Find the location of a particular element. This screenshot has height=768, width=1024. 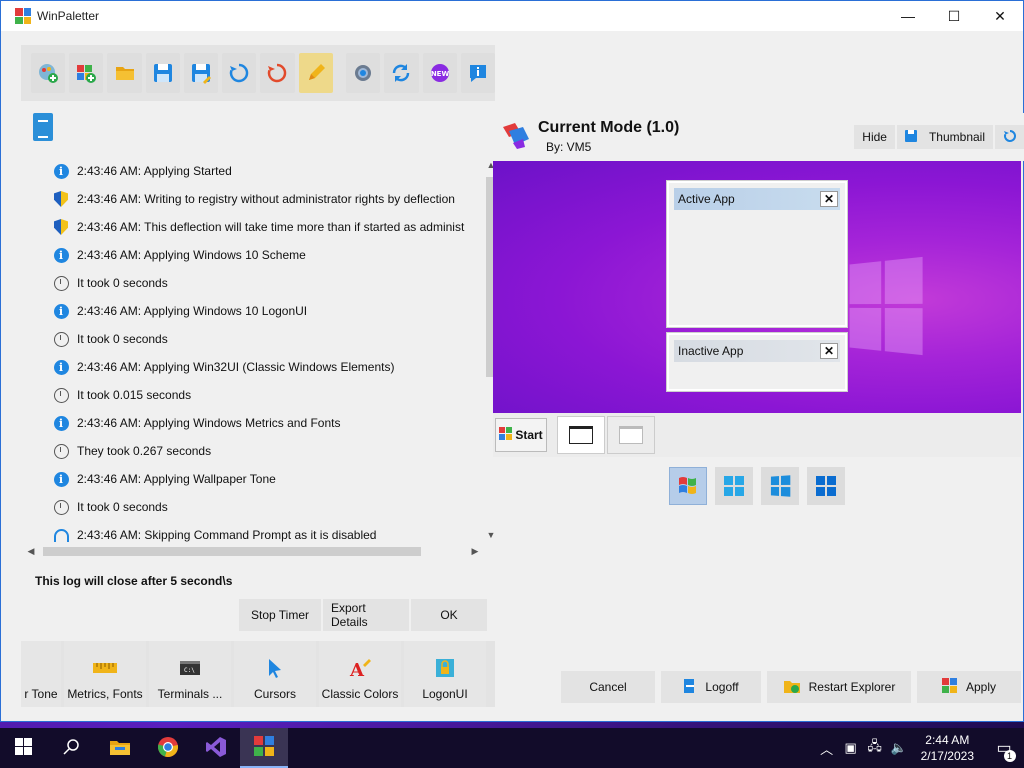

category-logonui: LogonUI is located at coordinates (445, 674).